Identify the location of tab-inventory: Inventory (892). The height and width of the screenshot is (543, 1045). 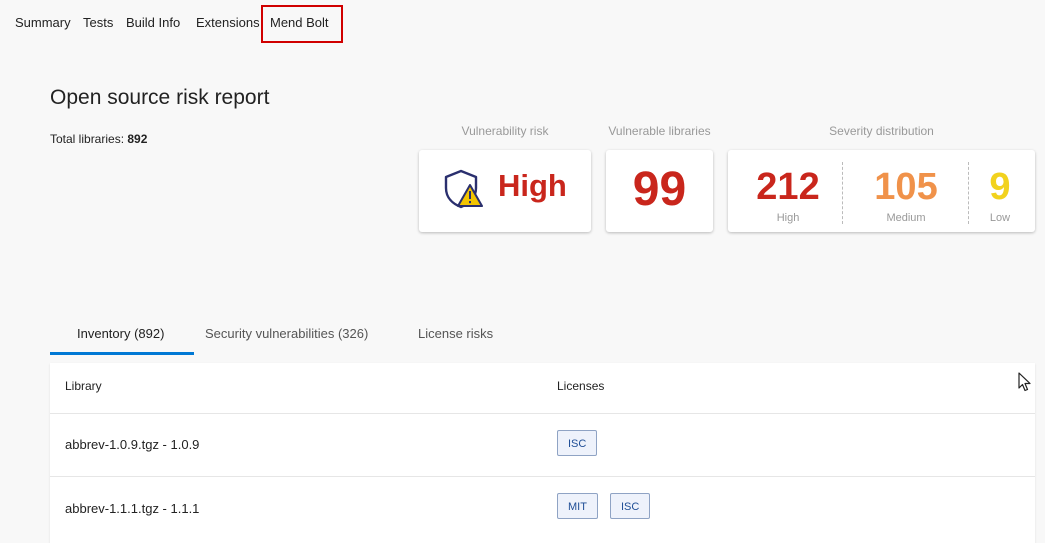
(120, 333).